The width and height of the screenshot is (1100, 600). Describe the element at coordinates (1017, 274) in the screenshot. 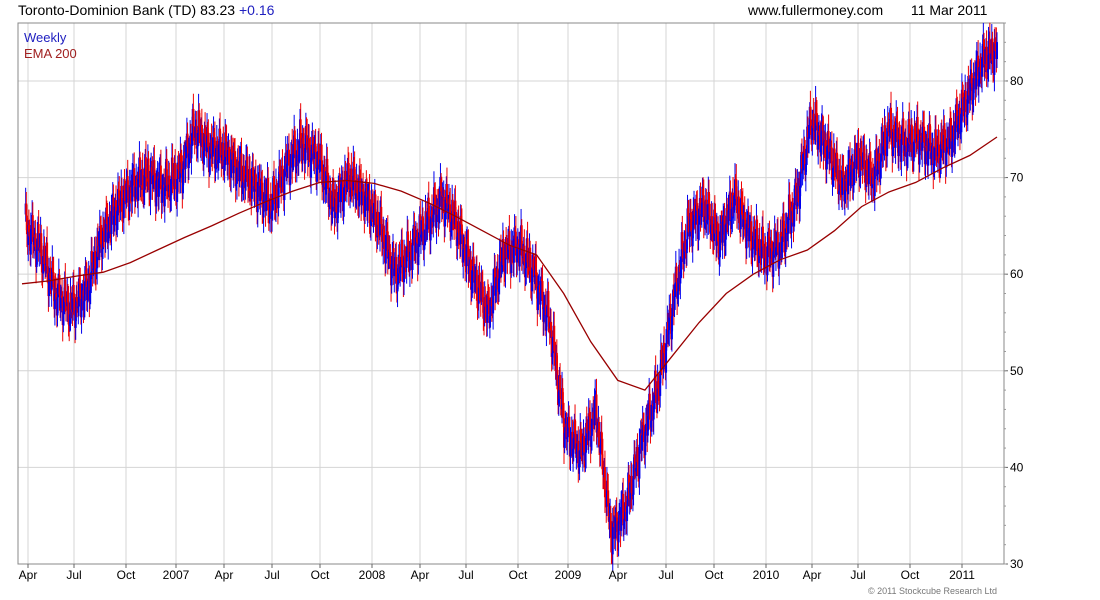

I see `y-tick-label: 60` at that location.